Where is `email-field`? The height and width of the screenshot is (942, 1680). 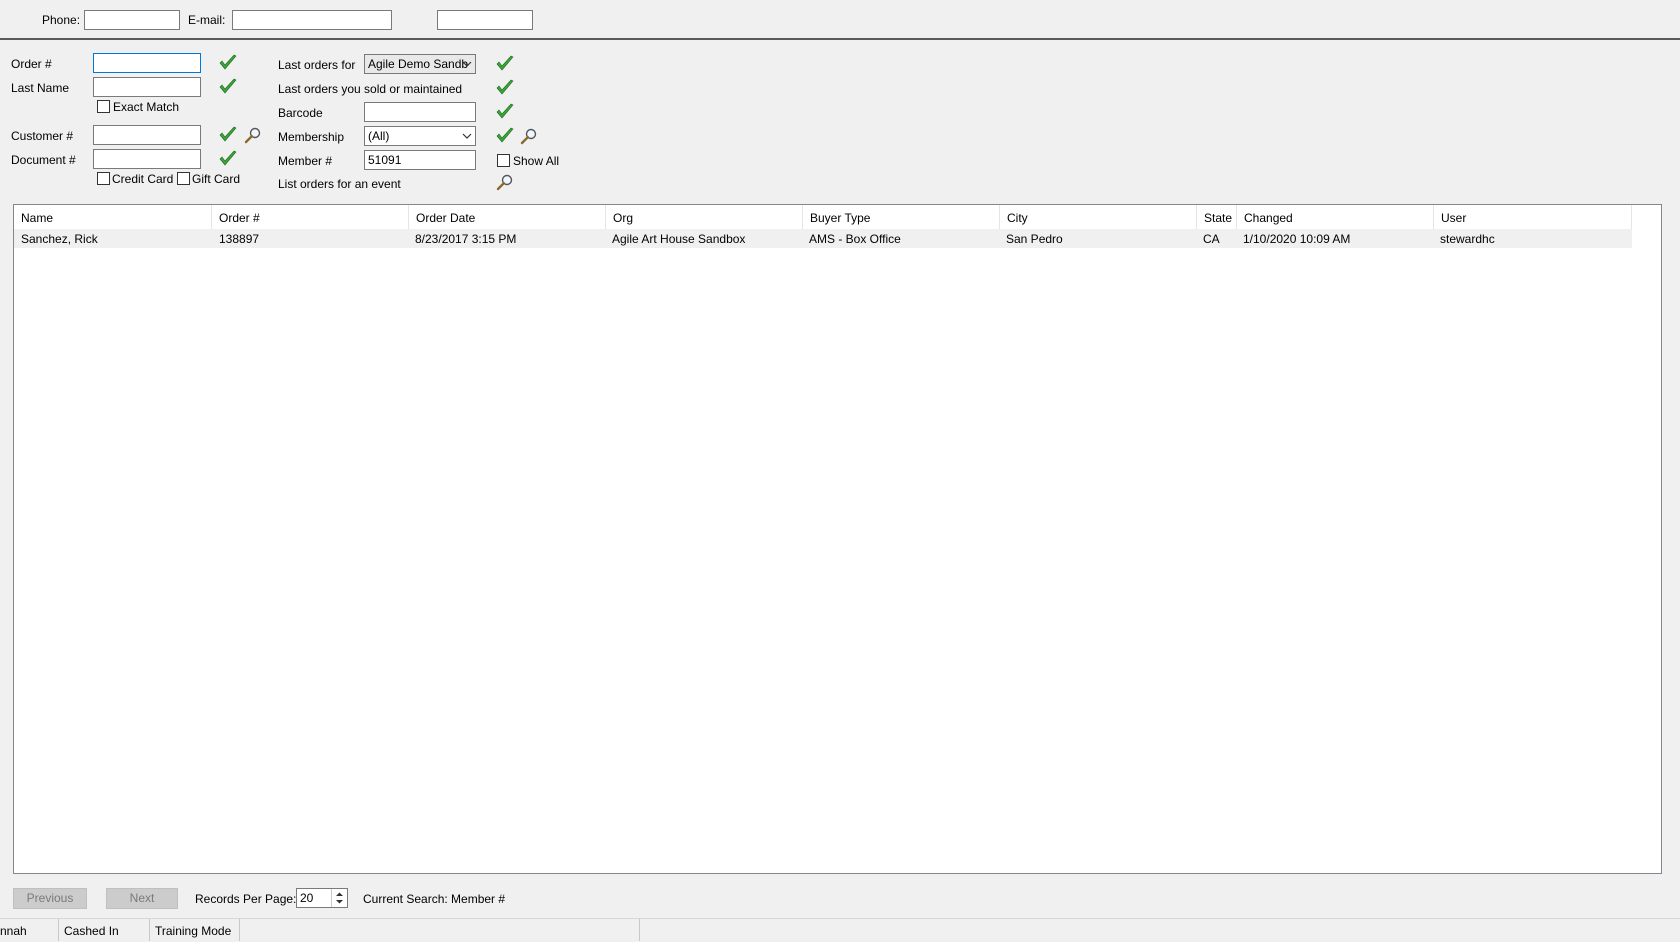
email-field is located at coordinates (312, 20).